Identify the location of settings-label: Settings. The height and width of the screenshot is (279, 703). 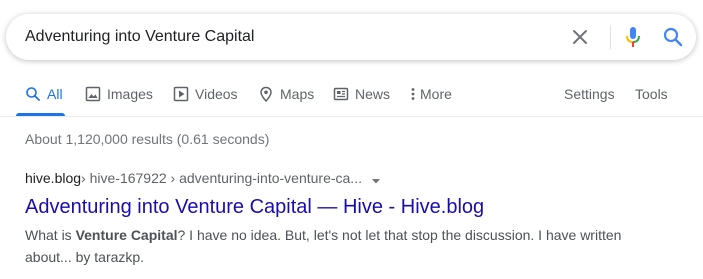
(589, 94).